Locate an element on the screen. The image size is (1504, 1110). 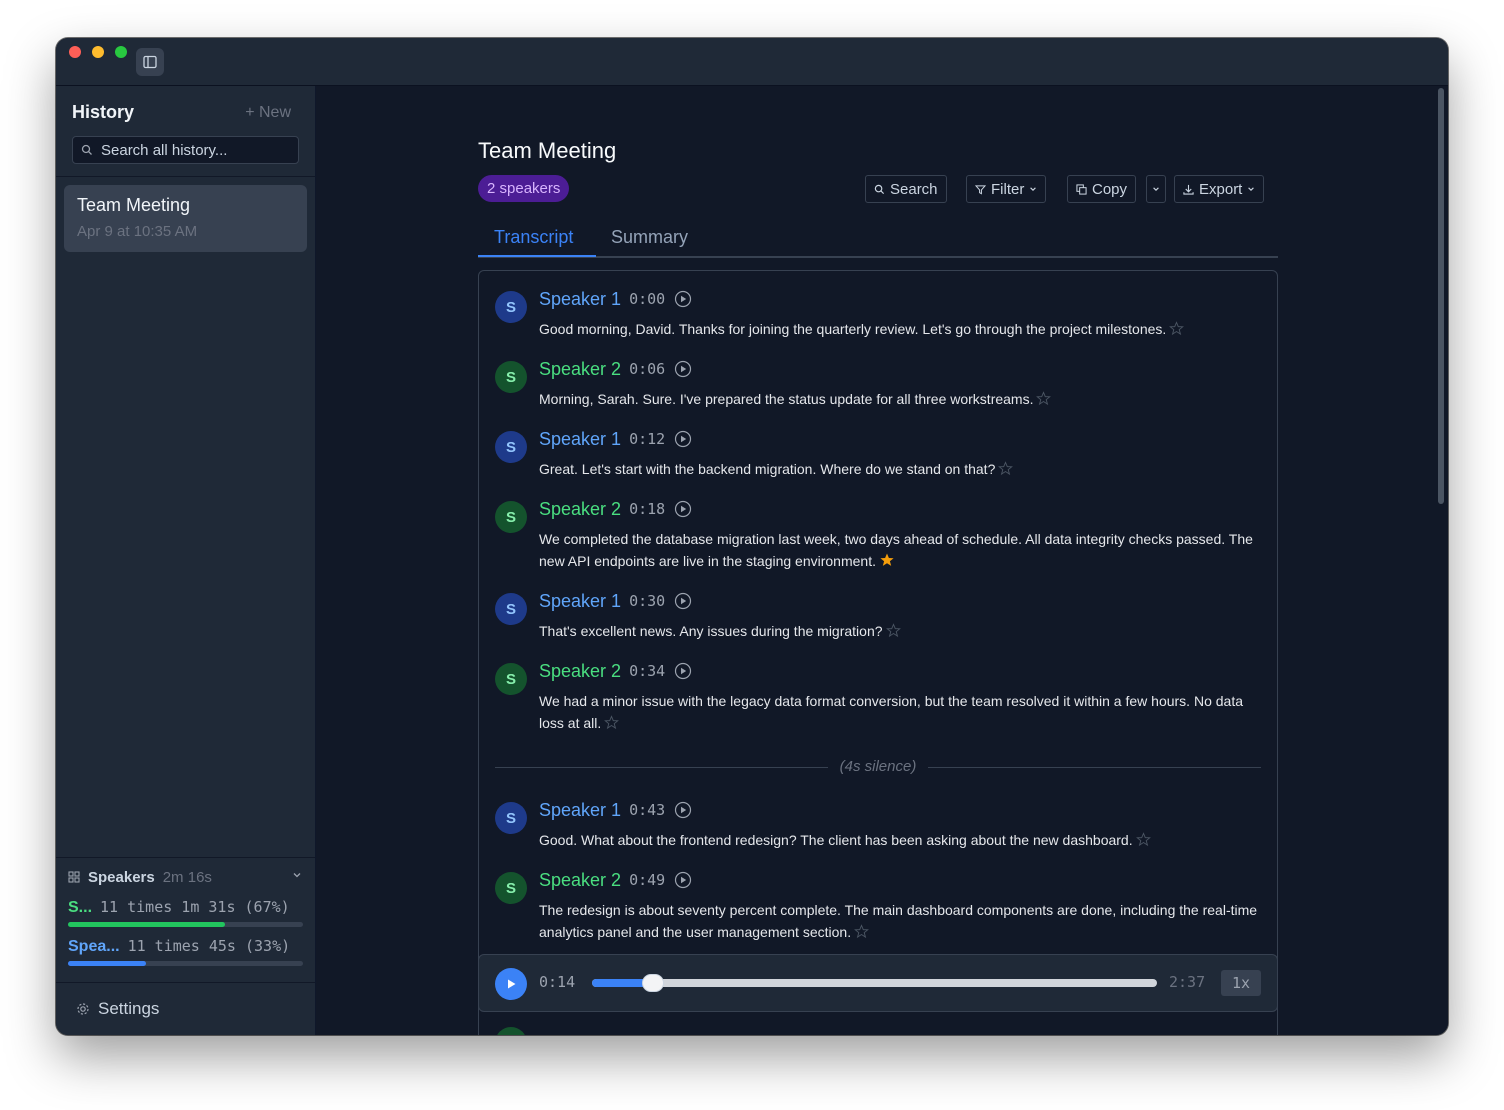
sidebar-toggle-button is located at coordinates (150, 62).